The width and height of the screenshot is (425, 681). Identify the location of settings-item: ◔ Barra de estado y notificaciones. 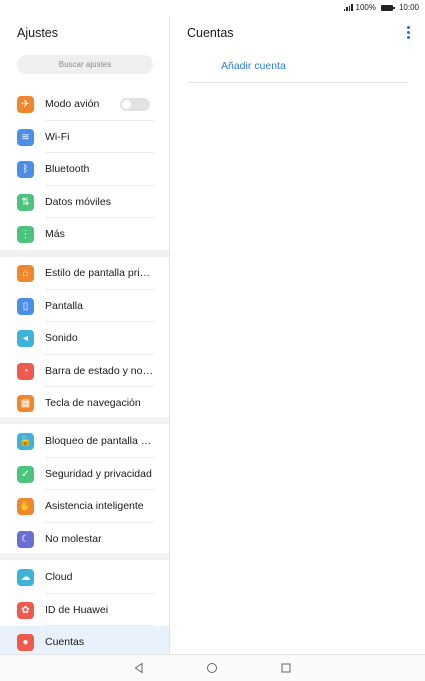
(84, 371).